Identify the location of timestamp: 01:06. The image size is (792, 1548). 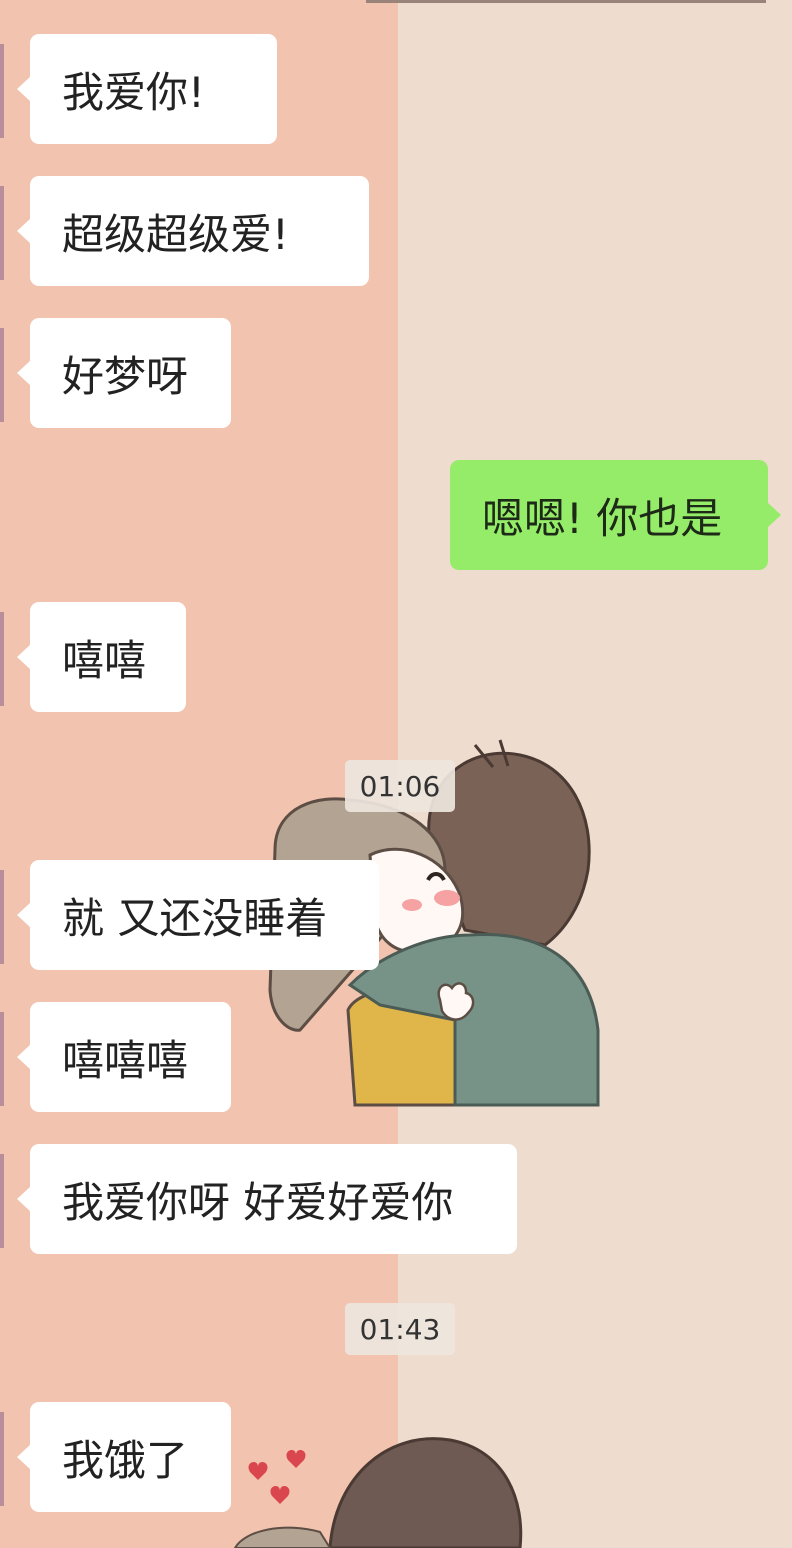
(400, 786).